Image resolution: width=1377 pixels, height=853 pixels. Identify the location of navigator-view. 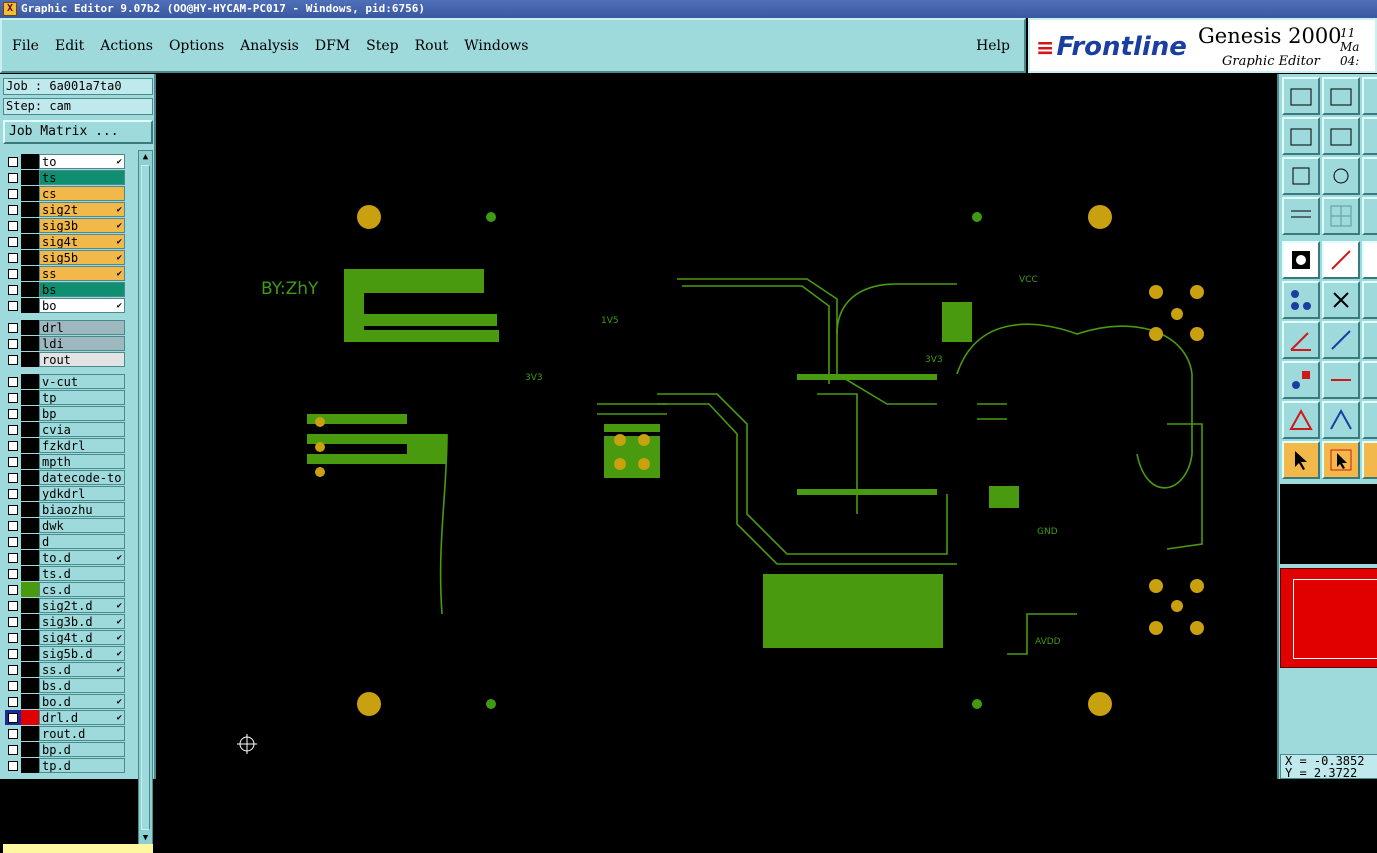
(1328, 524).